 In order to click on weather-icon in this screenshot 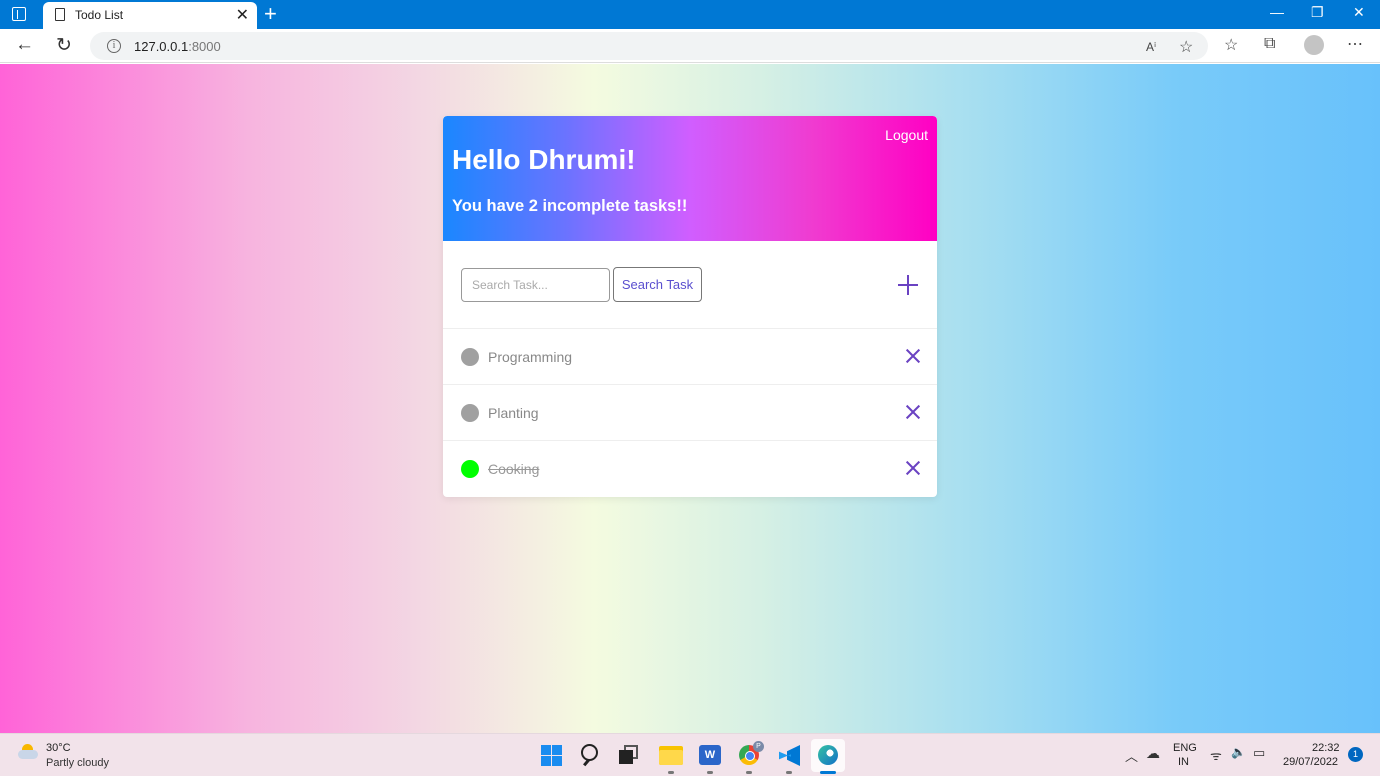, I will do `click(28, 752)`.